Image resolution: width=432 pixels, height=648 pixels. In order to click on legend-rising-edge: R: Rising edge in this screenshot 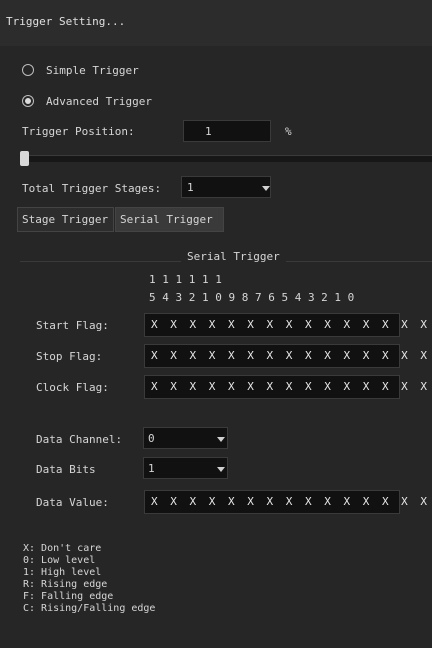, I will do `click(65, 584)`.